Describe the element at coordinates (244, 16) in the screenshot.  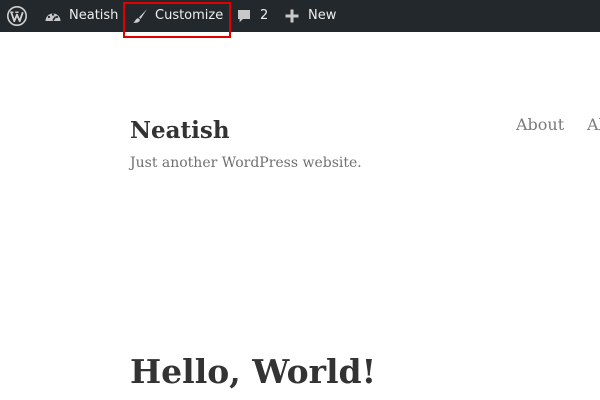
I see `speech-bubble-icon` at that location.